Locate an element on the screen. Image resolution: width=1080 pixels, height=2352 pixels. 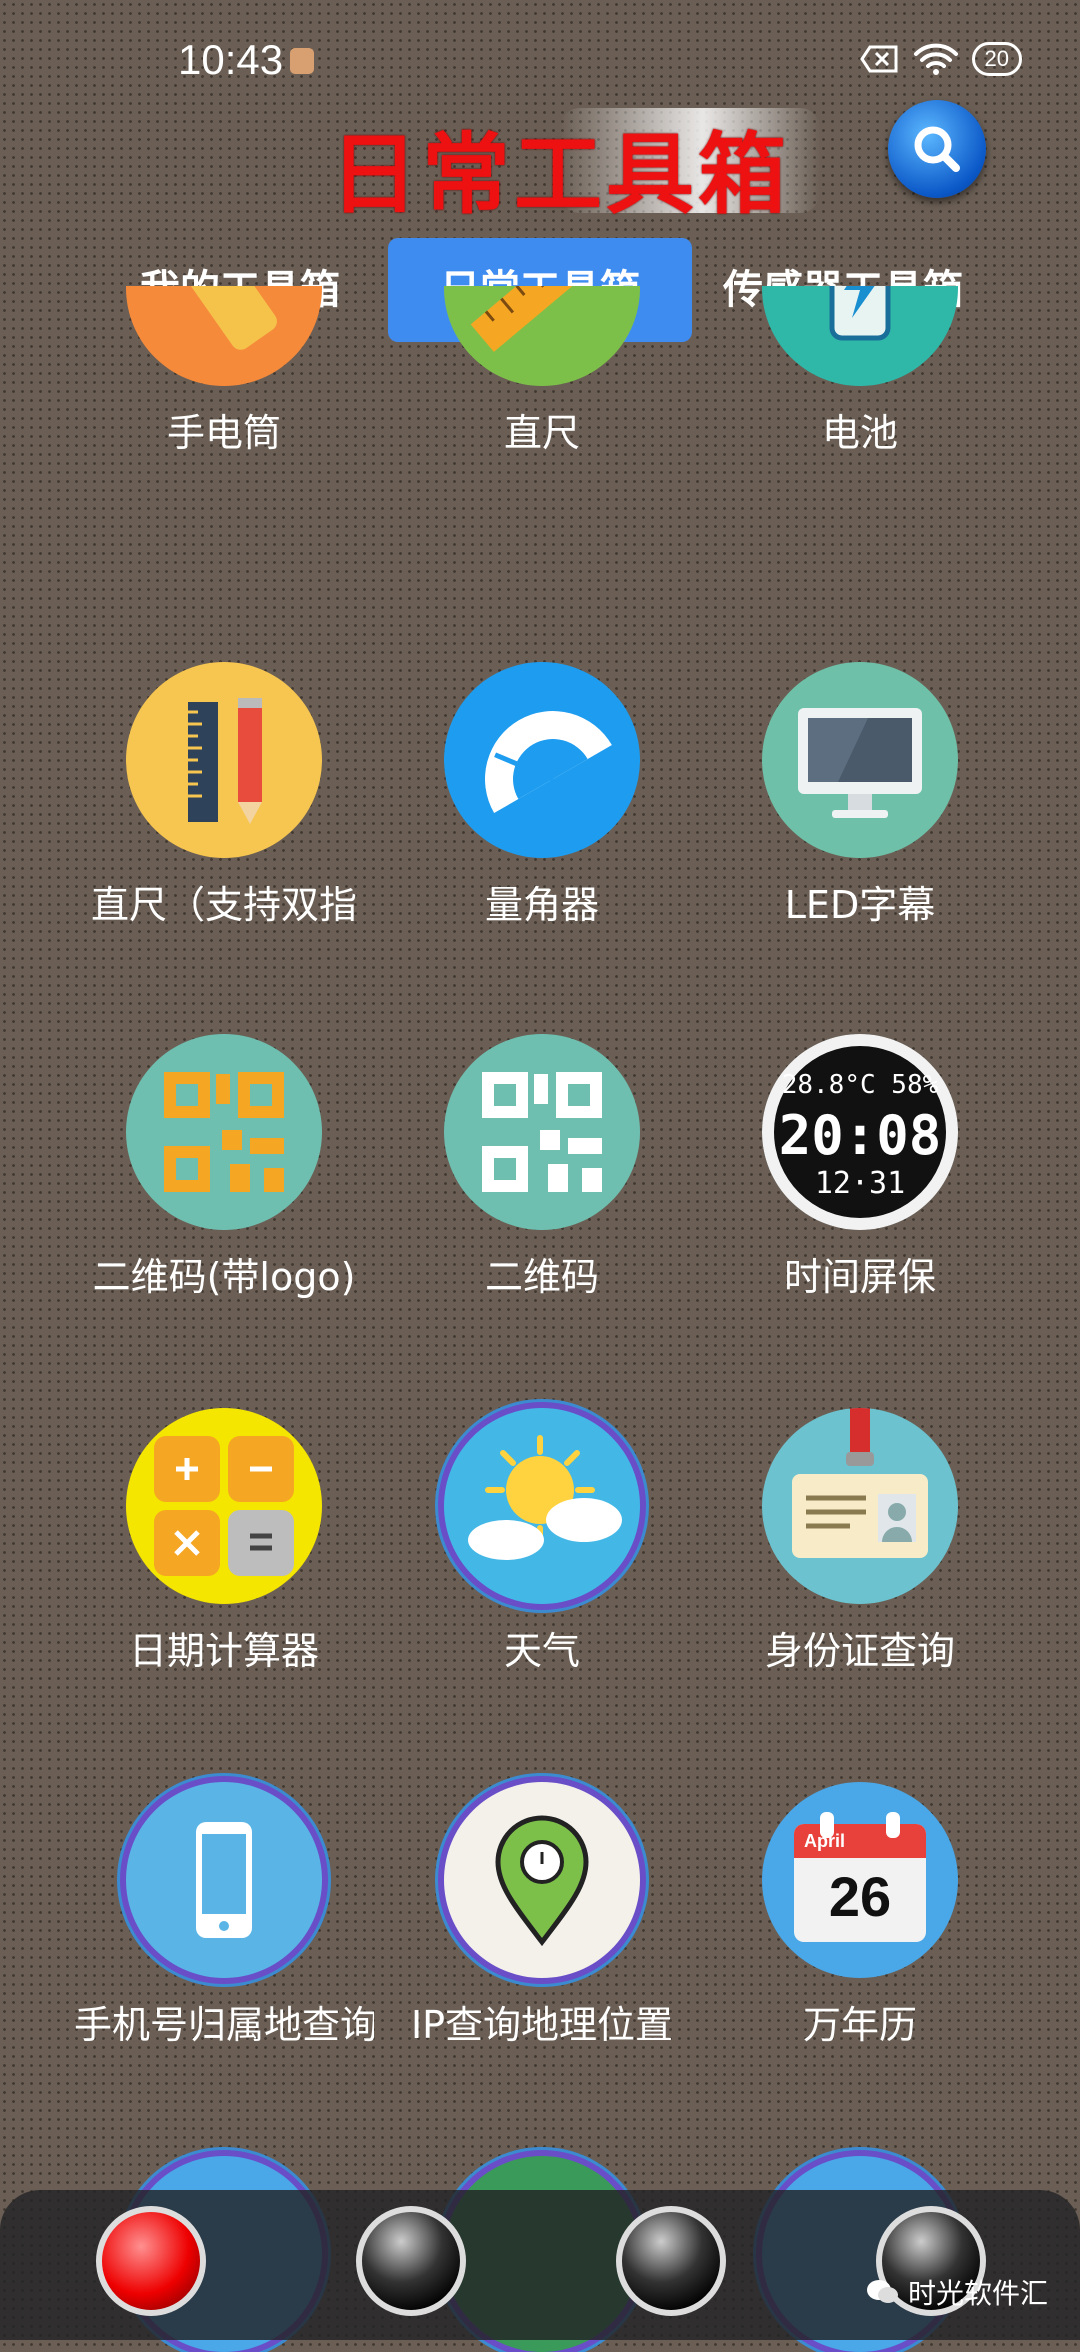
tool-qr-code: 二维码 is located at coordinates (542, 1167).